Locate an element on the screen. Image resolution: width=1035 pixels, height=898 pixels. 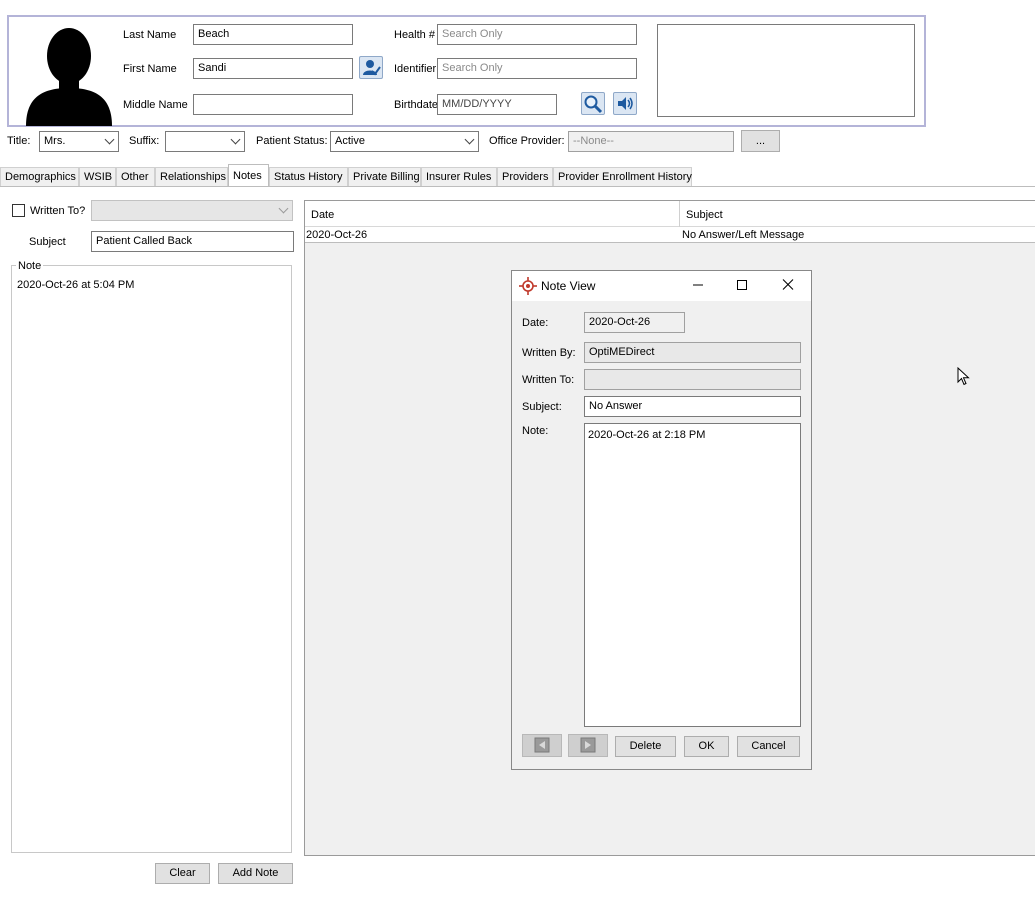
close-button is located at coordinates (788, 285).